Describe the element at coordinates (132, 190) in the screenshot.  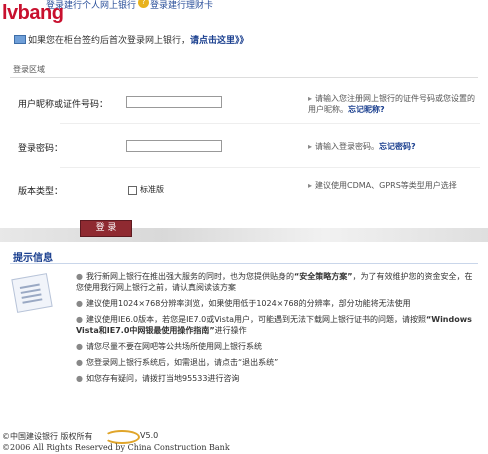
I see `standard-version-checkbox` at that location.